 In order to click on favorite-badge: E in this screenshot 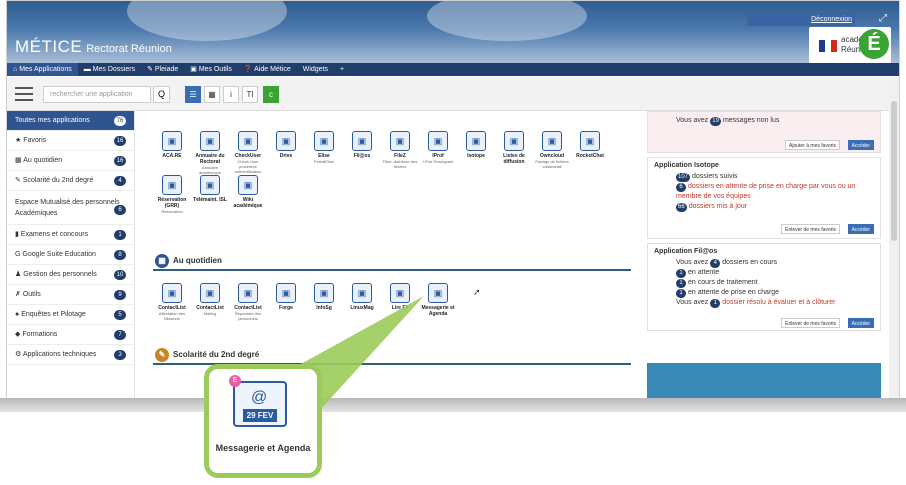, I will do `click(235, 381)`.